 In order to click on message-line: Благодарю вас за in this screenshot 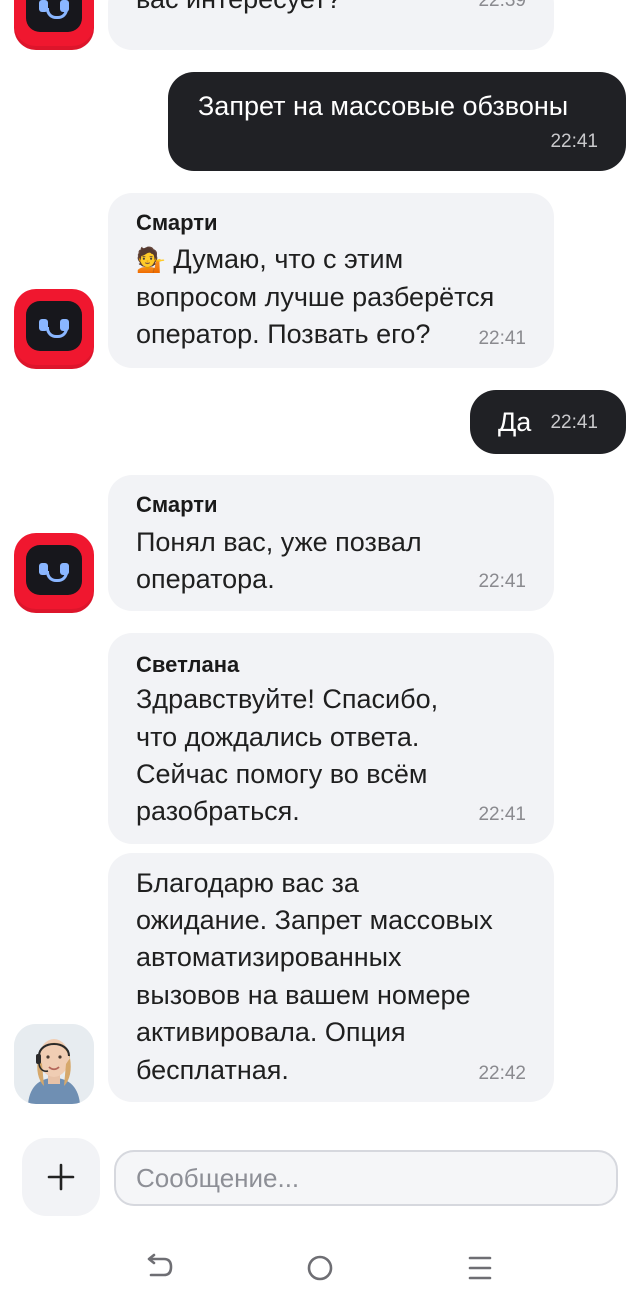, I will do `click(247, 883)`.